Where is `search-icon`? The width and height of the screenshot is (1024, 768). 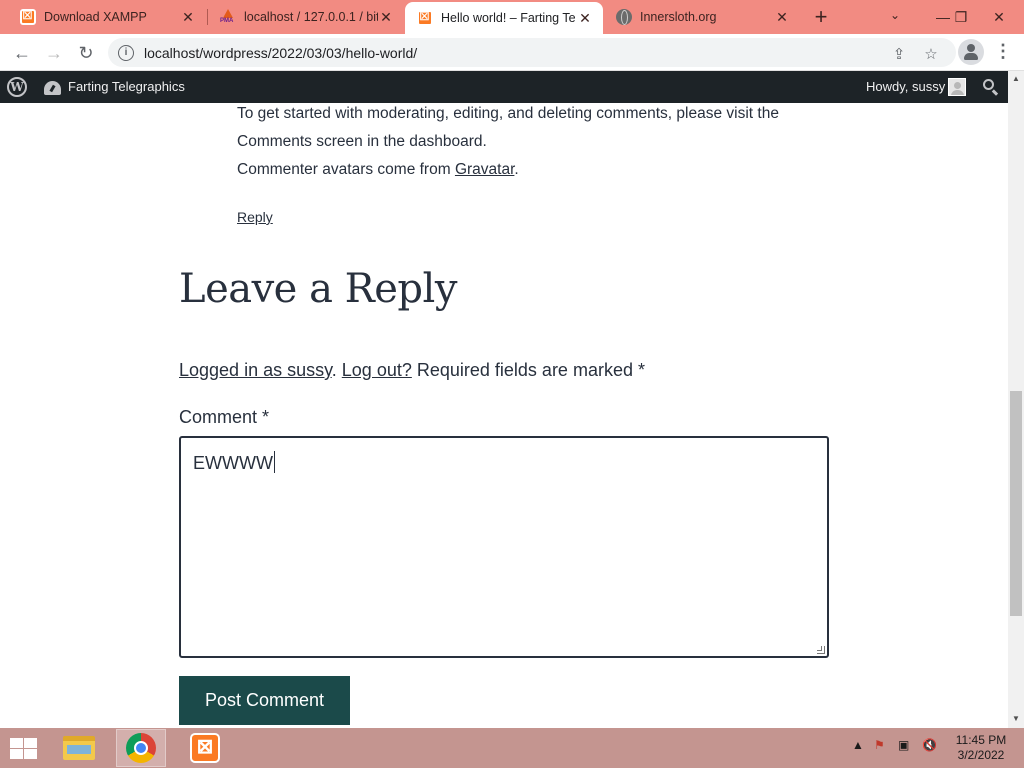
search-icon is located at coordinates (991, 87).